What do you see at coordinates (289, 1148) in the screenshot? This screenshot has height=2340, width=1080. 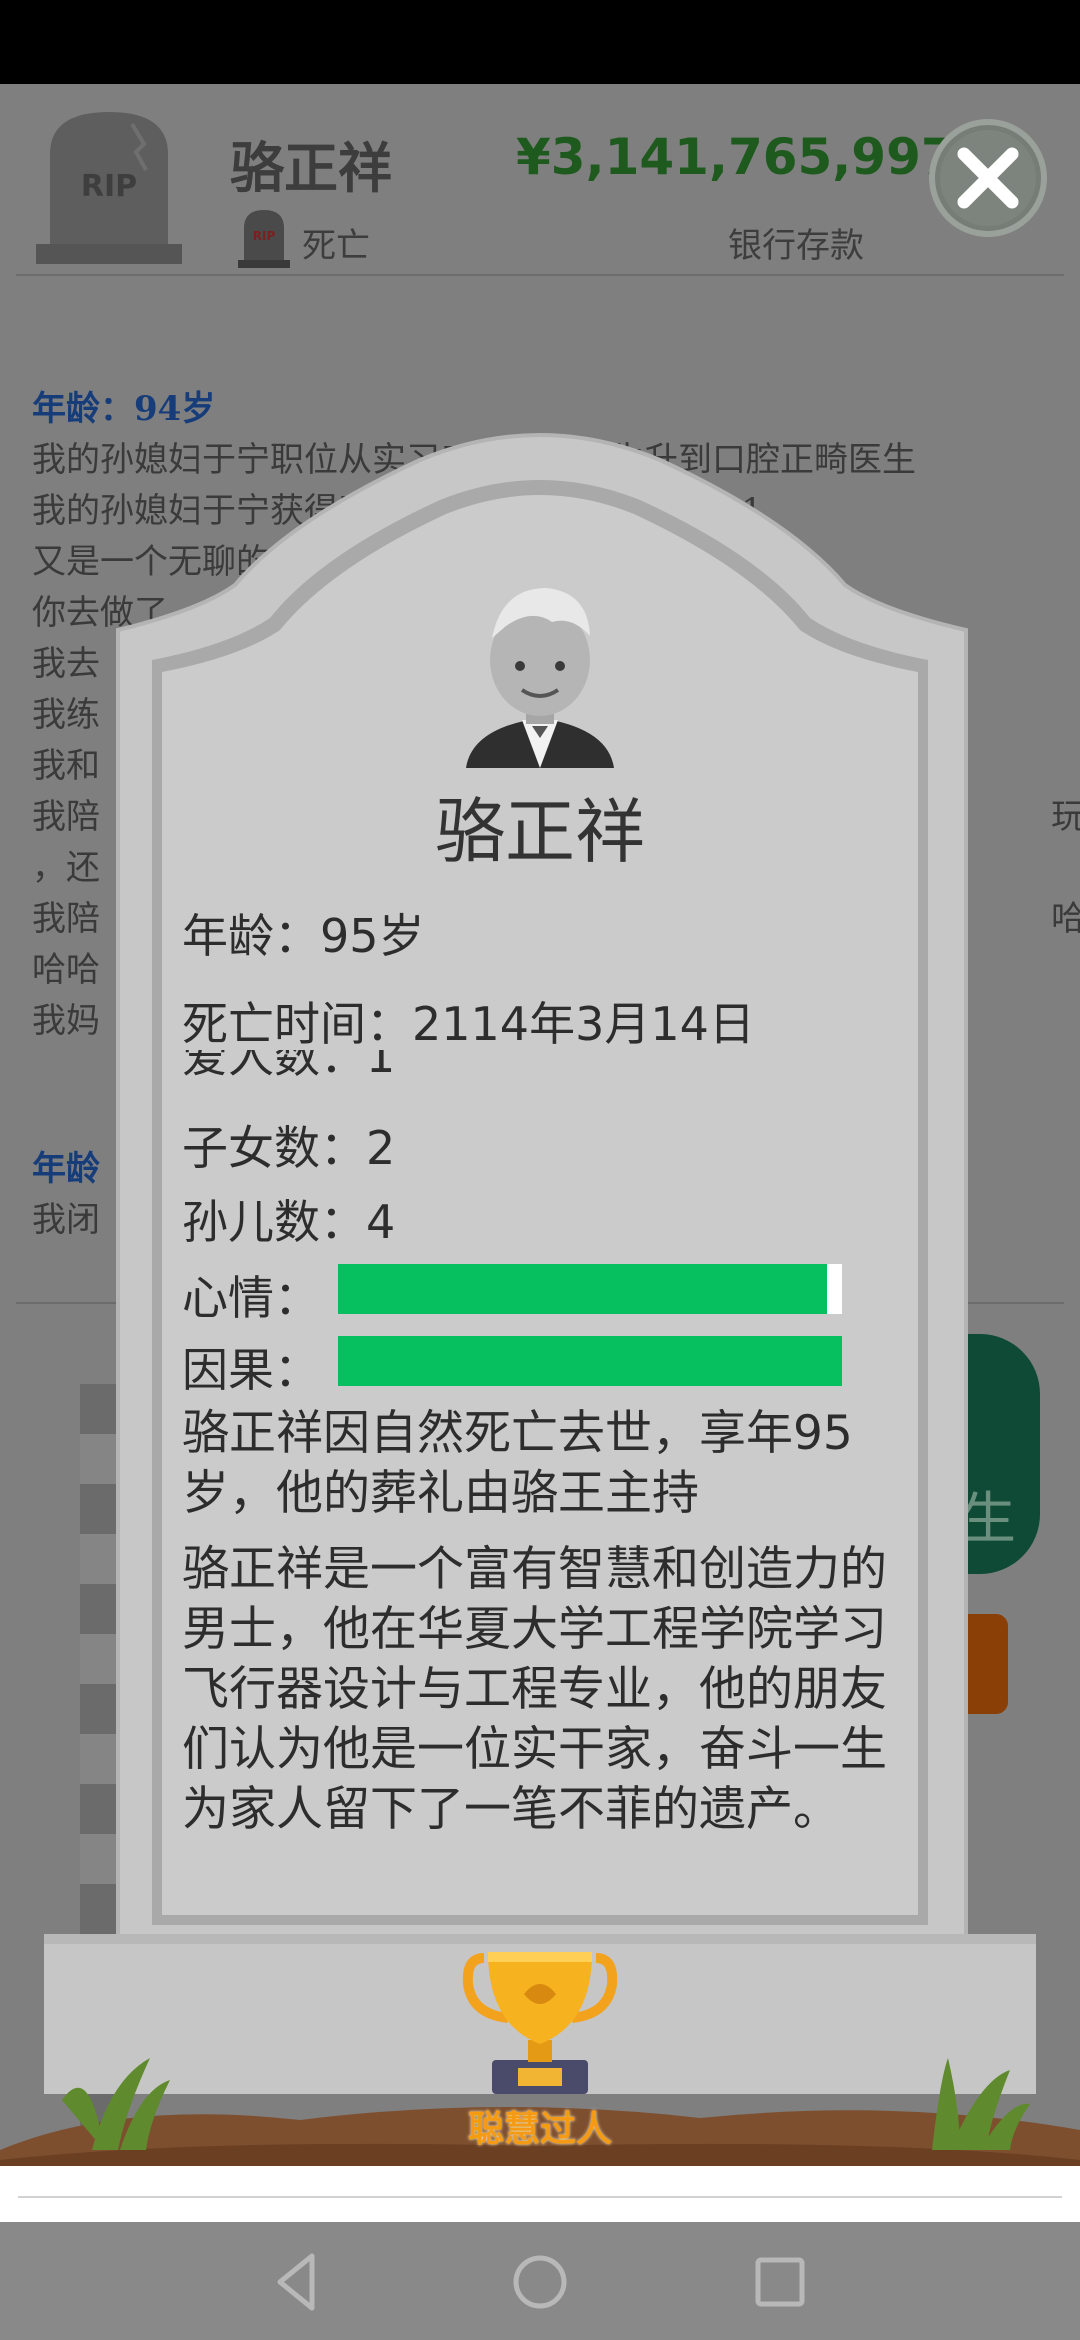 I see `children-count: 子女数：2` at bounding box center [289, 1148].